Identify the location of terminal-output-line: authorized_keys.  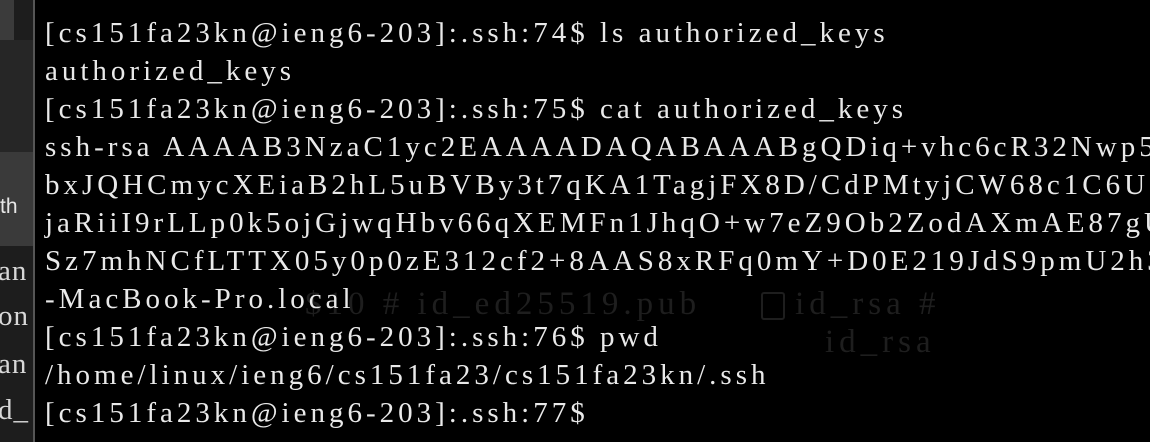
(170, 71).